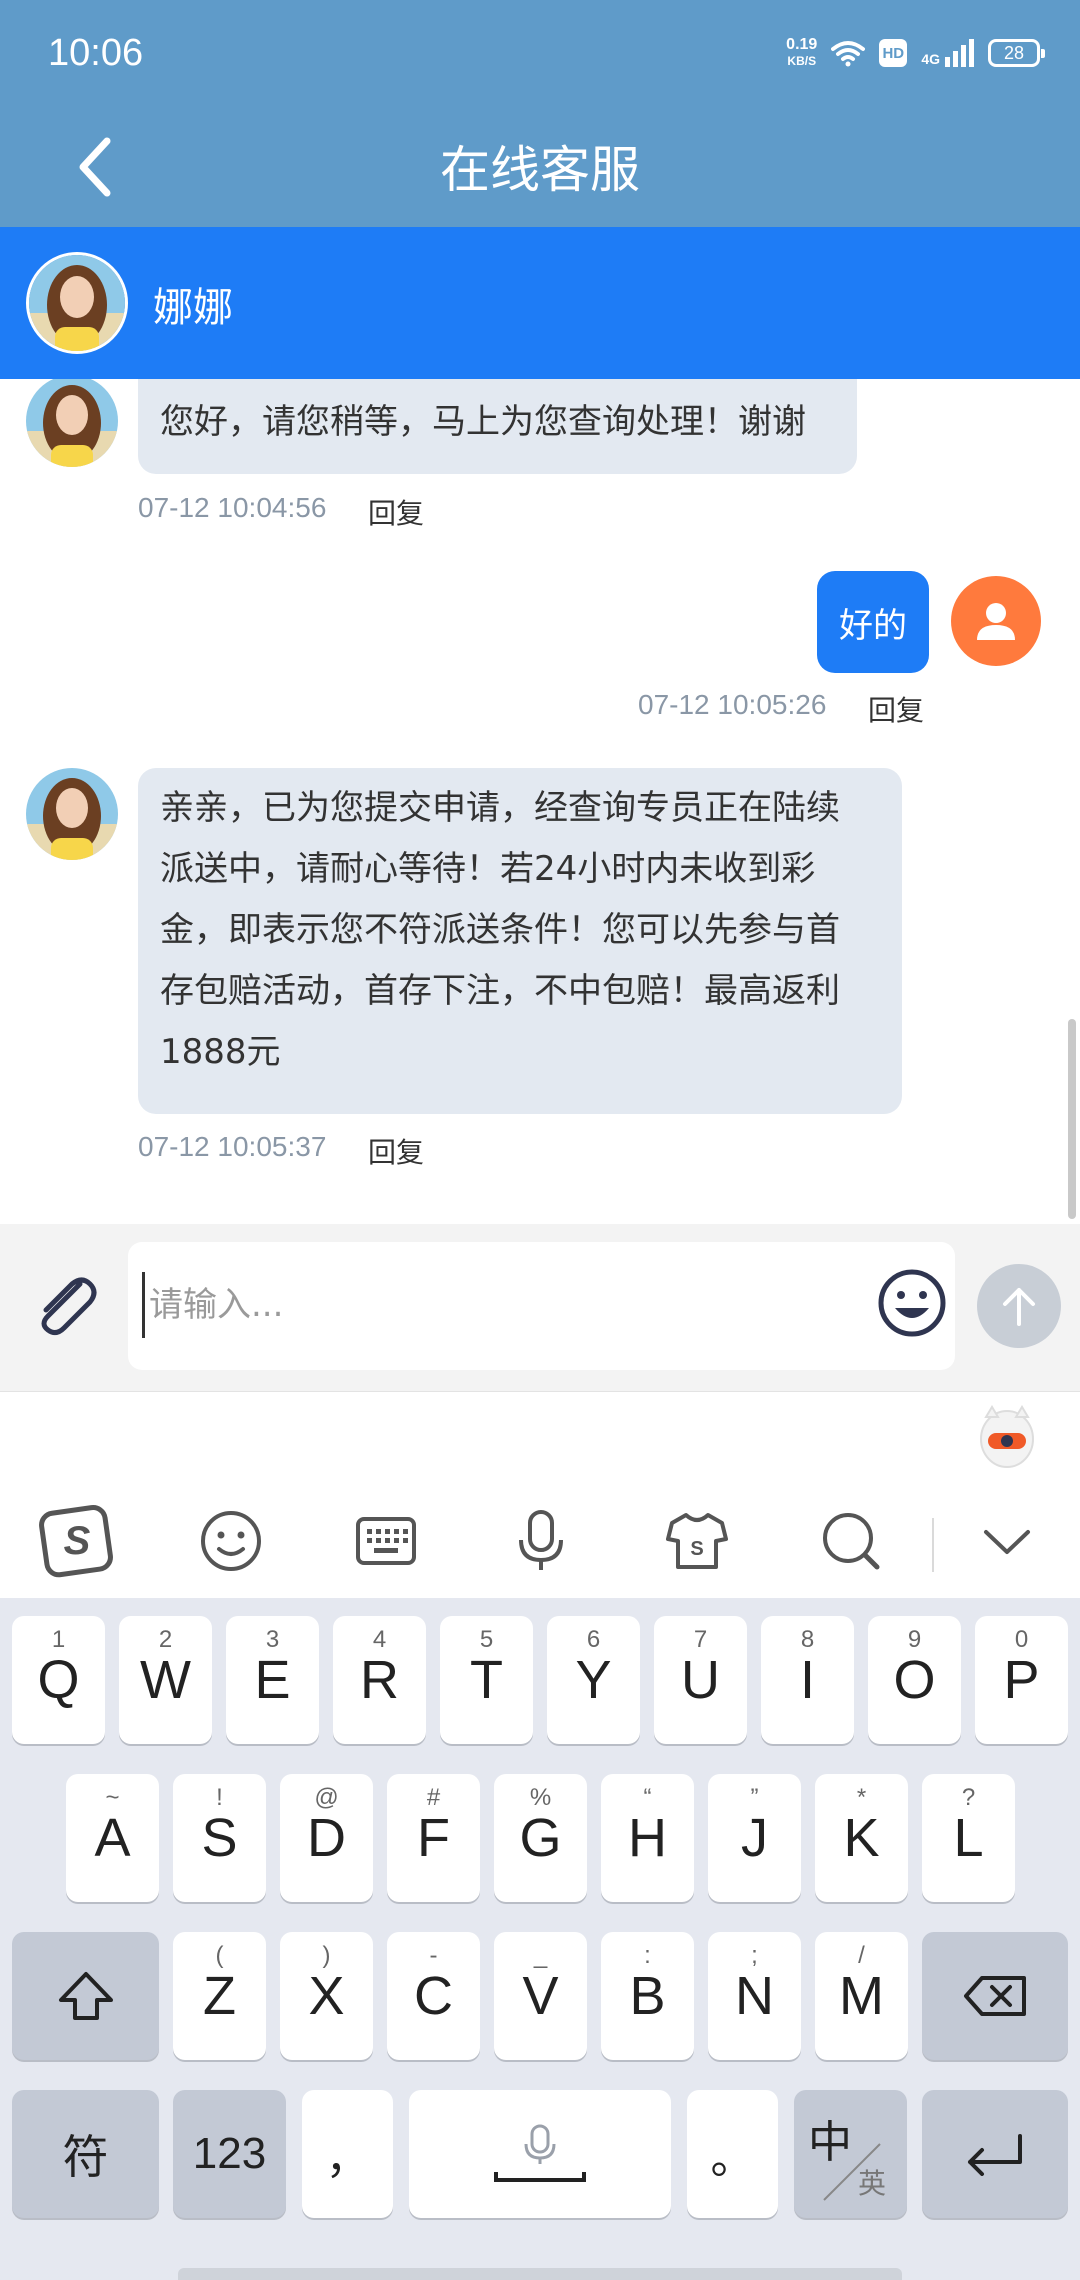 Image resolution: width=1080 pixels, height=2280 pixels. Describe the element at coordinates (861, 1996) in the screenshot. I see `key-m: / M` at that location.